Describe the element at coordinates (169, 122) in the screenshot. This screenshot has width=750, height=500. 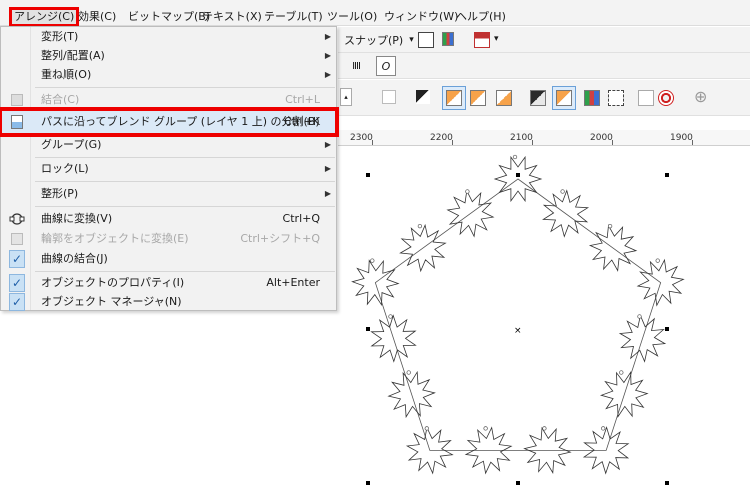
I see `menu-item-break-blend: パスに沿ってブレンド グループ (レイヤ 1 上) の分割(B) Ctrl+K` at that location.